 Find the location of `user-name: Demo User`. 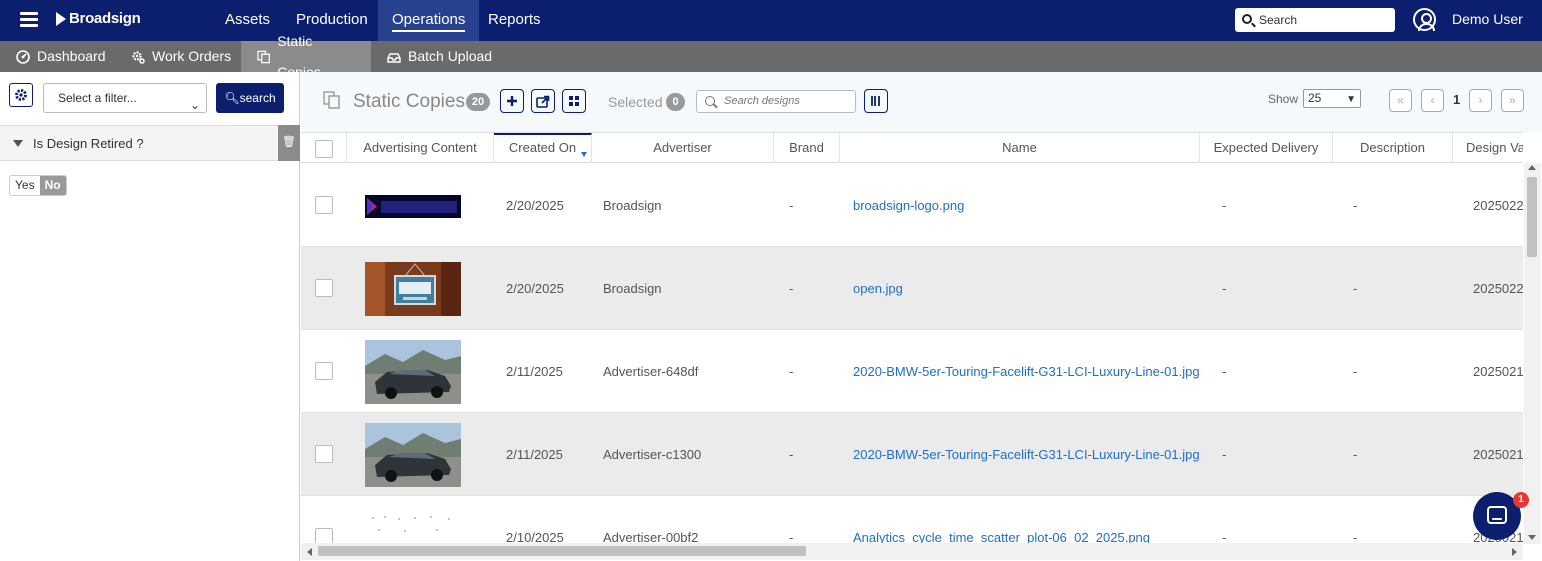

user-name: Demo User is located at coordinates (1487, 19).